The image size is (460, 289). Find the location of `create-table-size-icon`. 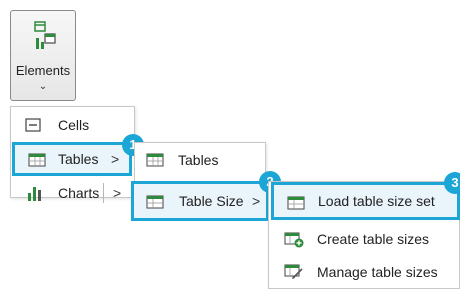

create-table-size-icon is located at coordinates (294, 240).